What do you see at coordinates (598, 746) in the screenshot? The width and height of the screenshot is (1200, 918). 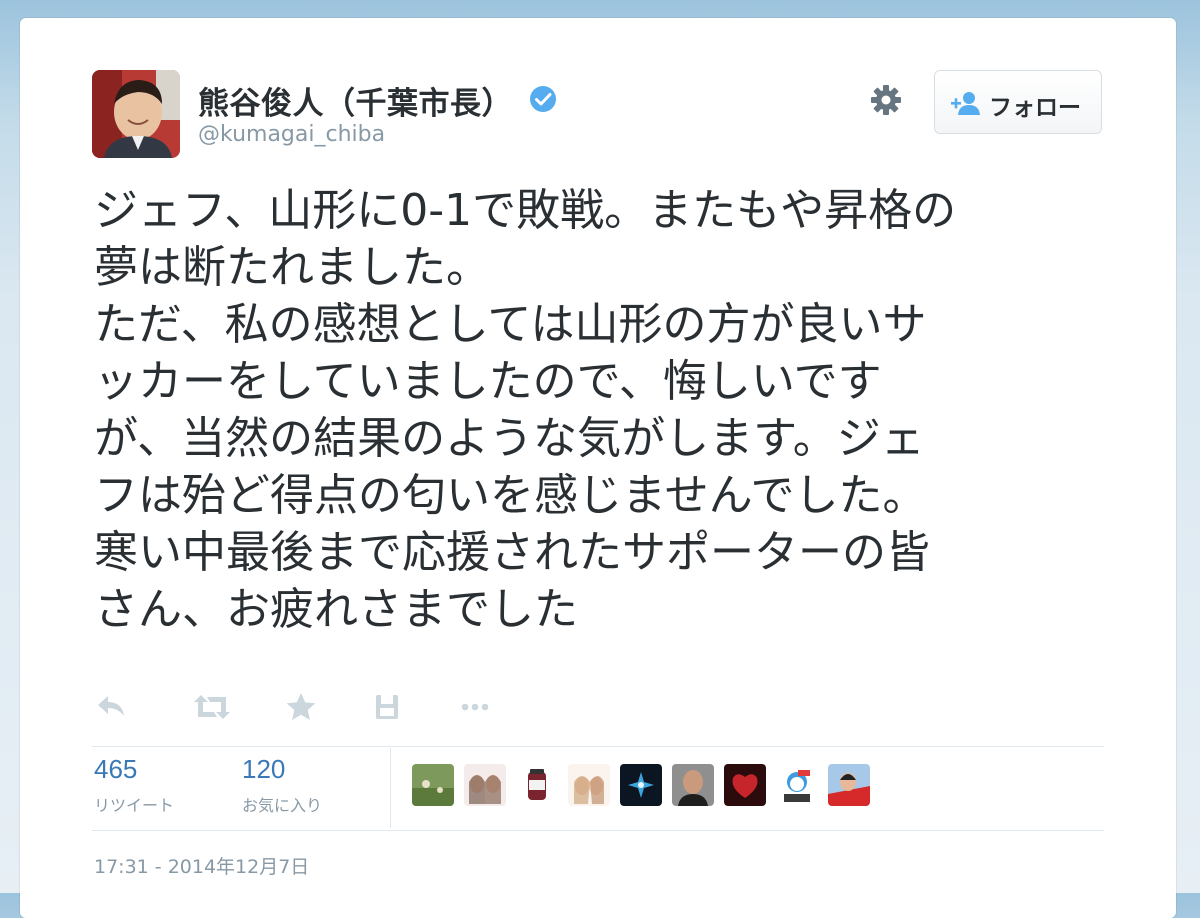 I see `stats-divider-top` at bounding box center [598, 746].